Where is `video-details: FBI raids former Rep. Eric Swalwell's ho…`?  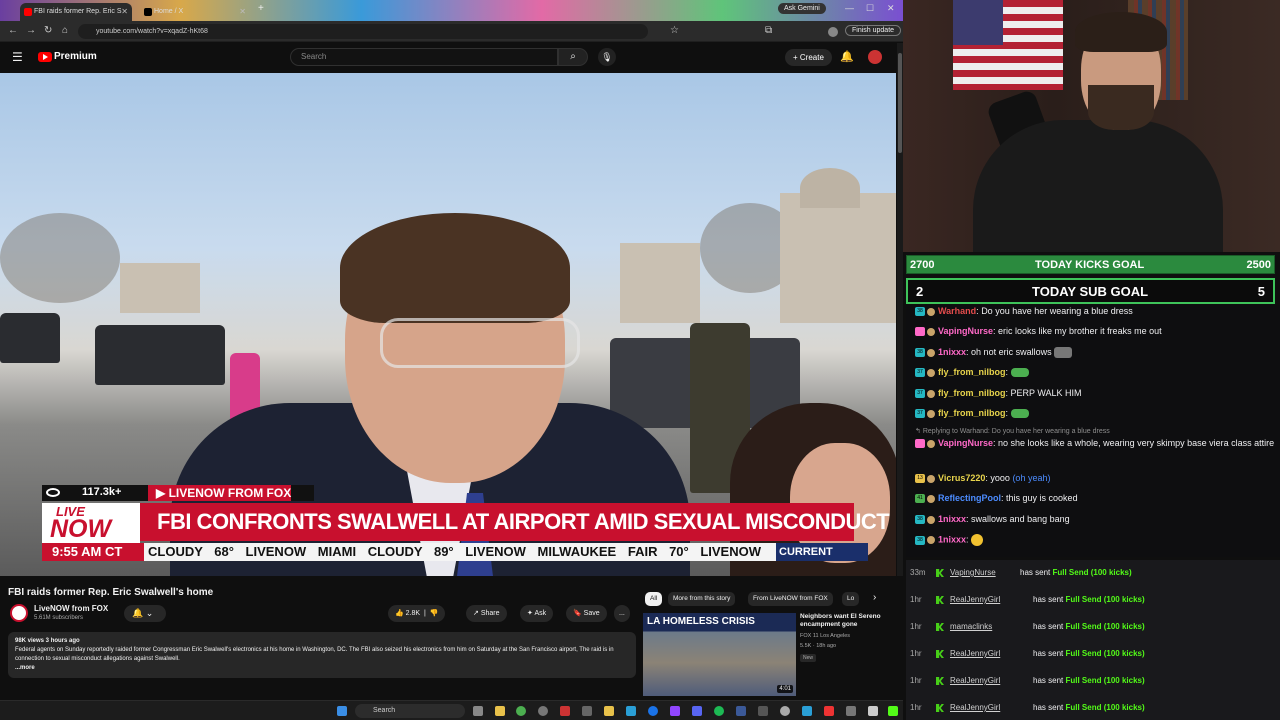 video-details: FBI raids former Rep. Eric Swalwell's ho… is located at coordinates (451, 638).